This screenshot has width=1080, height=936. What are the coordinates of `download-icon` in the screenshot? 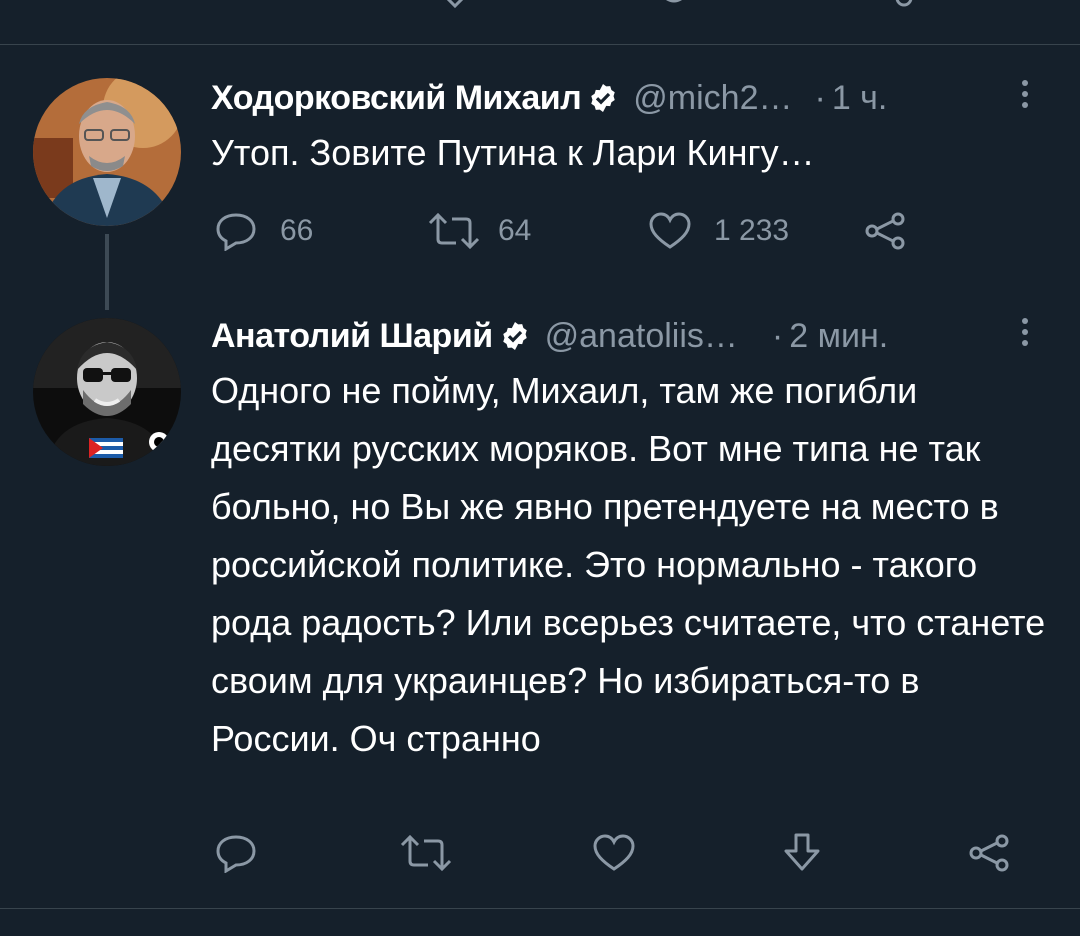 It's located at (802, 852).